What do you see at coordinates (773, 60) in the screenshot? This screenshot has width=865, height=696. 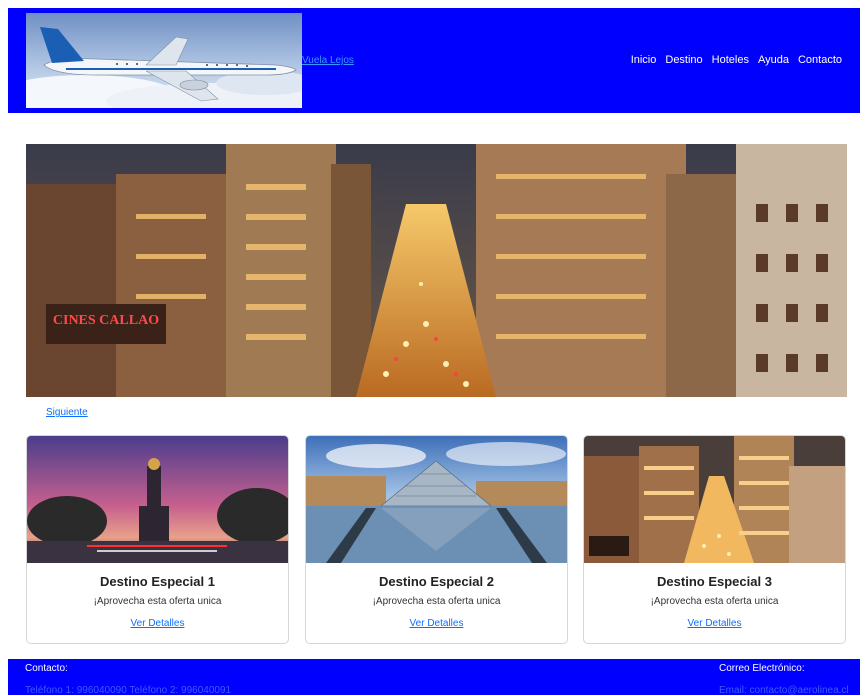 I see `nav-ayuda: Ayuda` at bounding box center [773, 60].